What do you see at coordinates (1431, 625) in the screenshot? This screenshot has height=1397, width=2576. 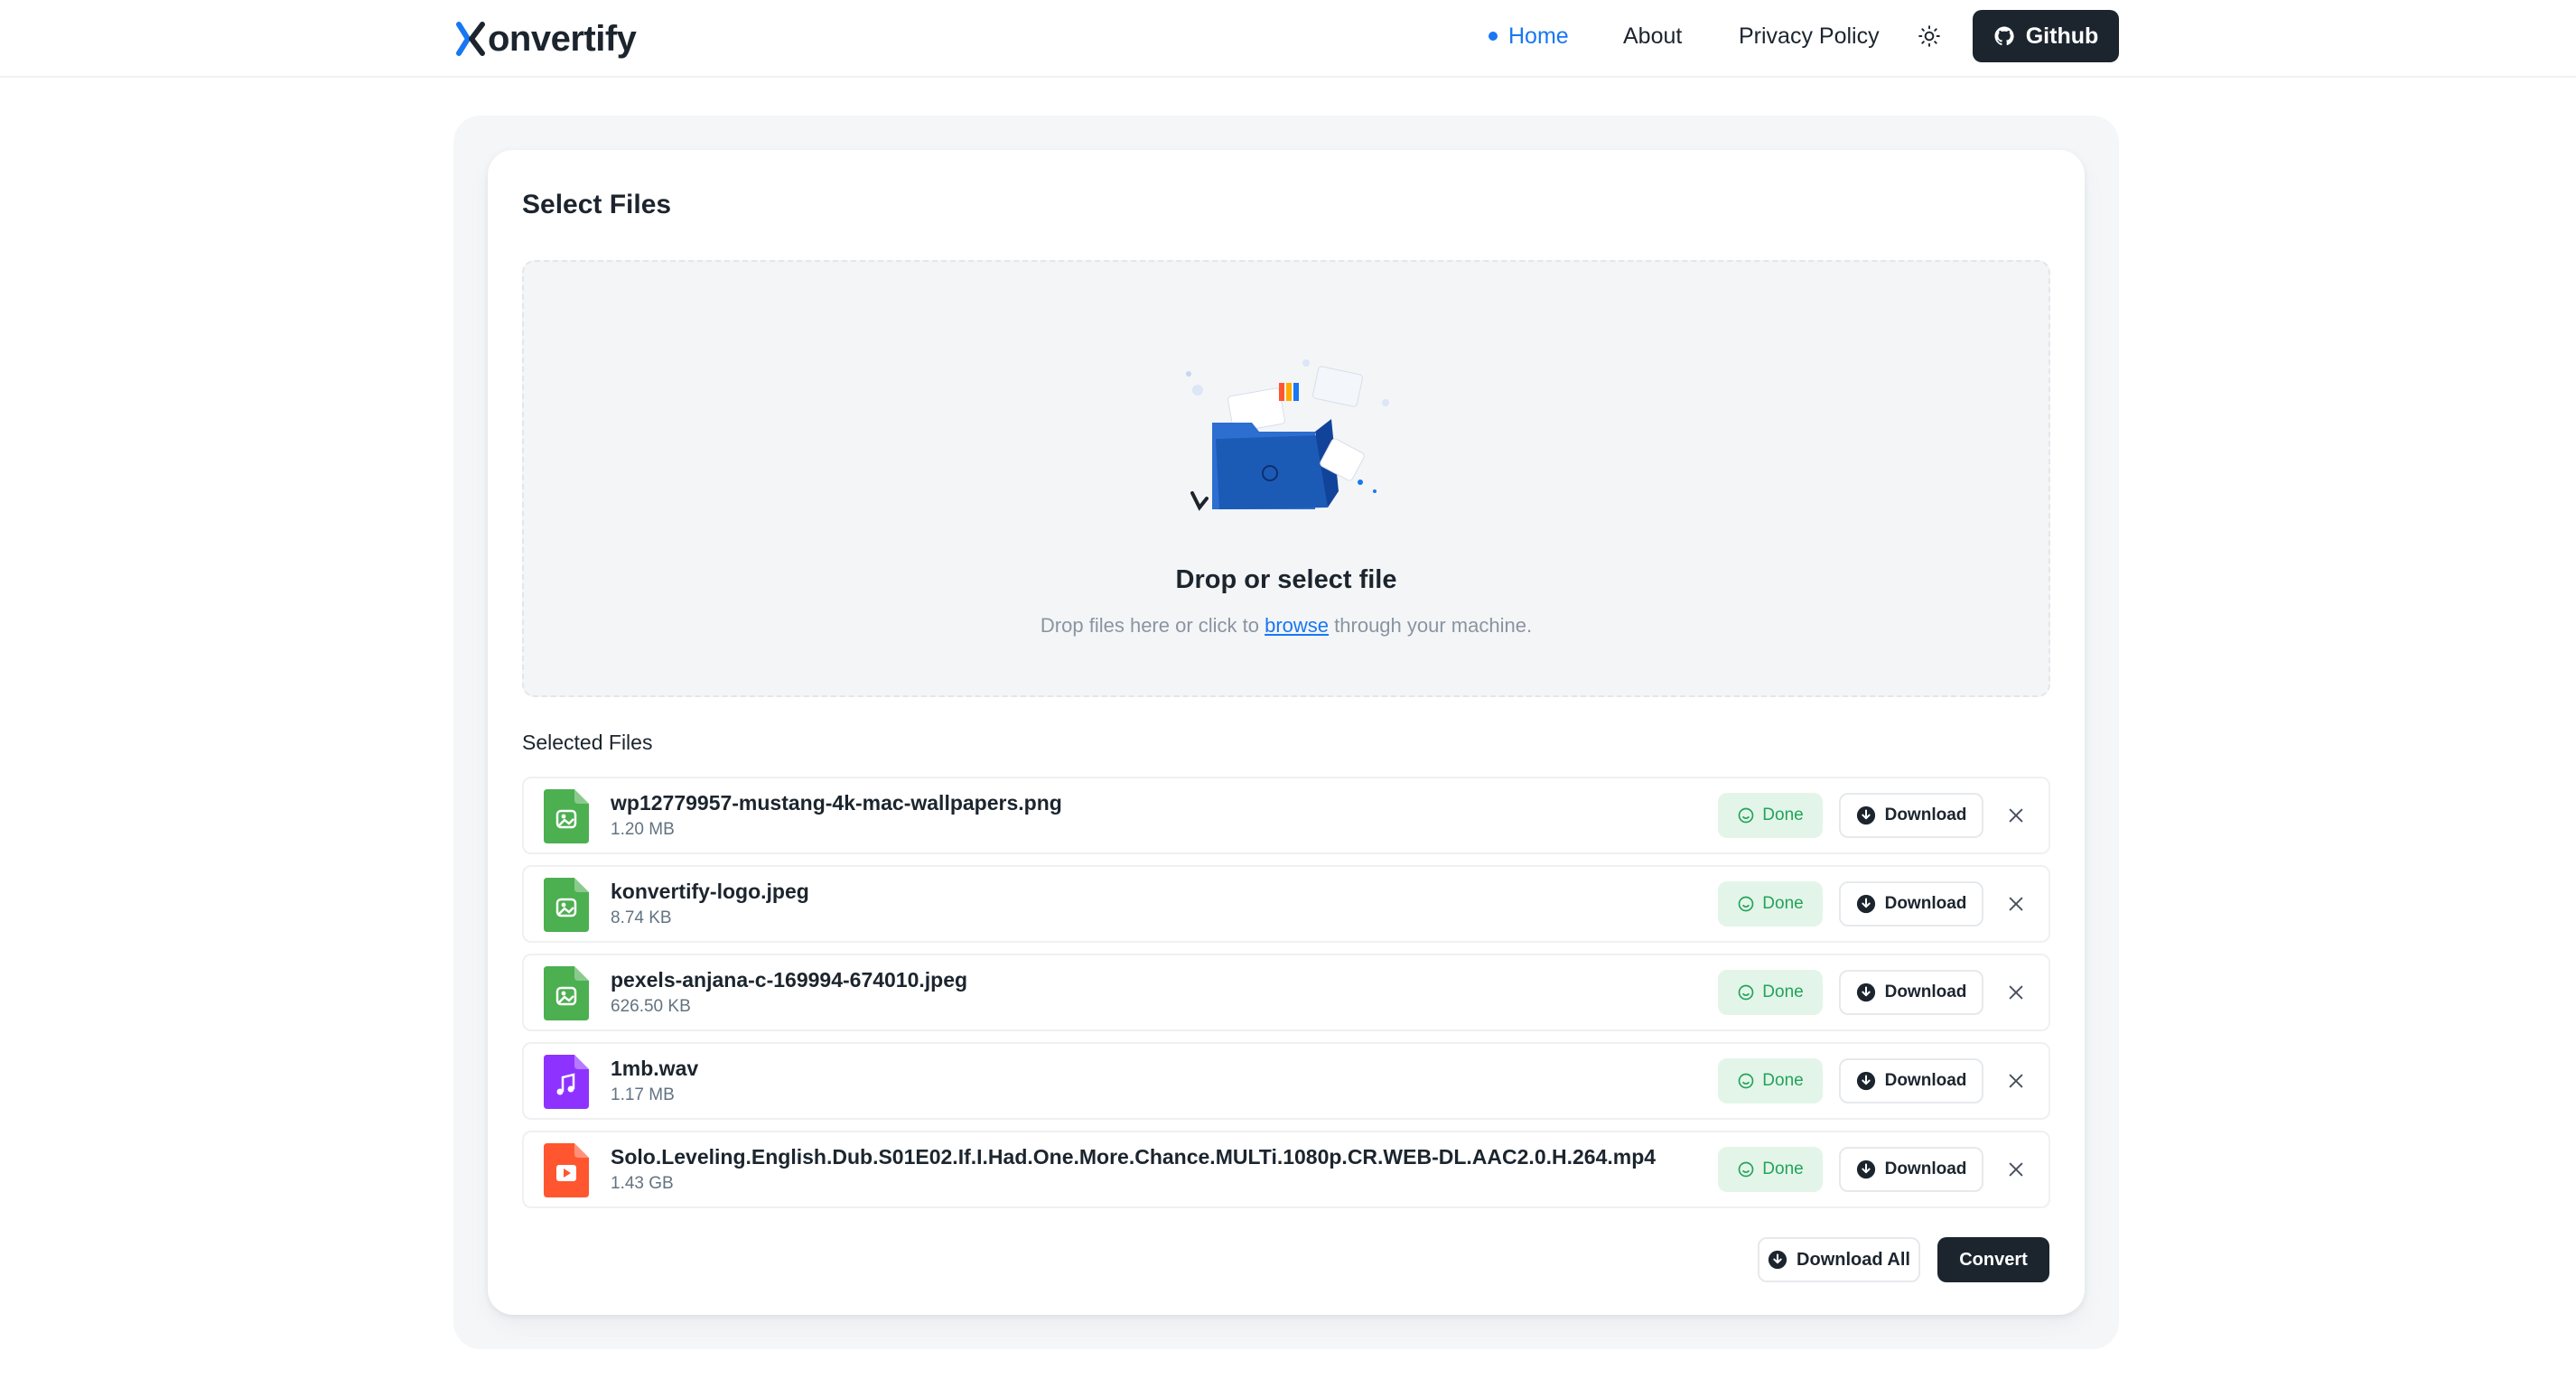 I see `dropzone-sub-text-end: through your machine.` at bounding box center [1431, 625].